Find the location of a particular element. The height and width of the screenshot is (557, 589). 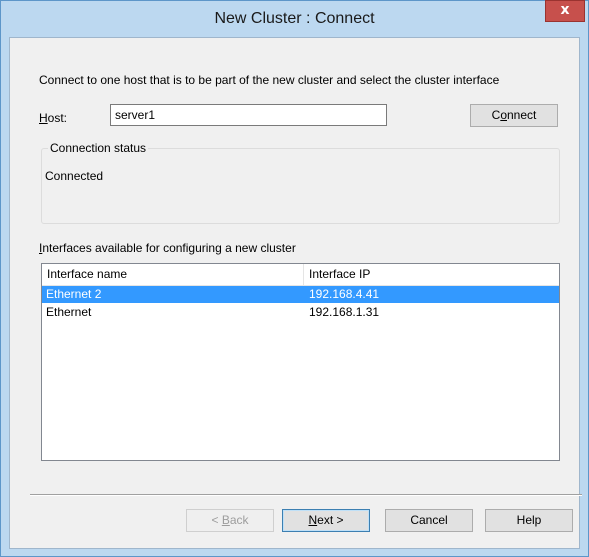

interface-name-cell: Ethernet 2 is located at coordinates (74, 294).